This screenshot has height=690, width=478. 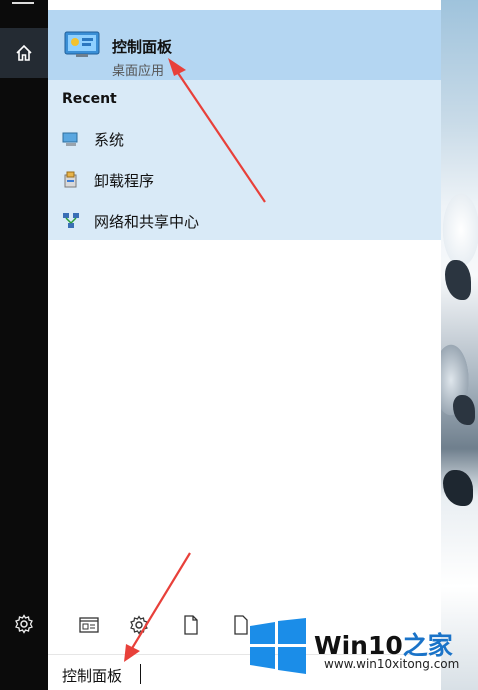 I want to click on settings-filter-icon, so click(x=139, y=625).